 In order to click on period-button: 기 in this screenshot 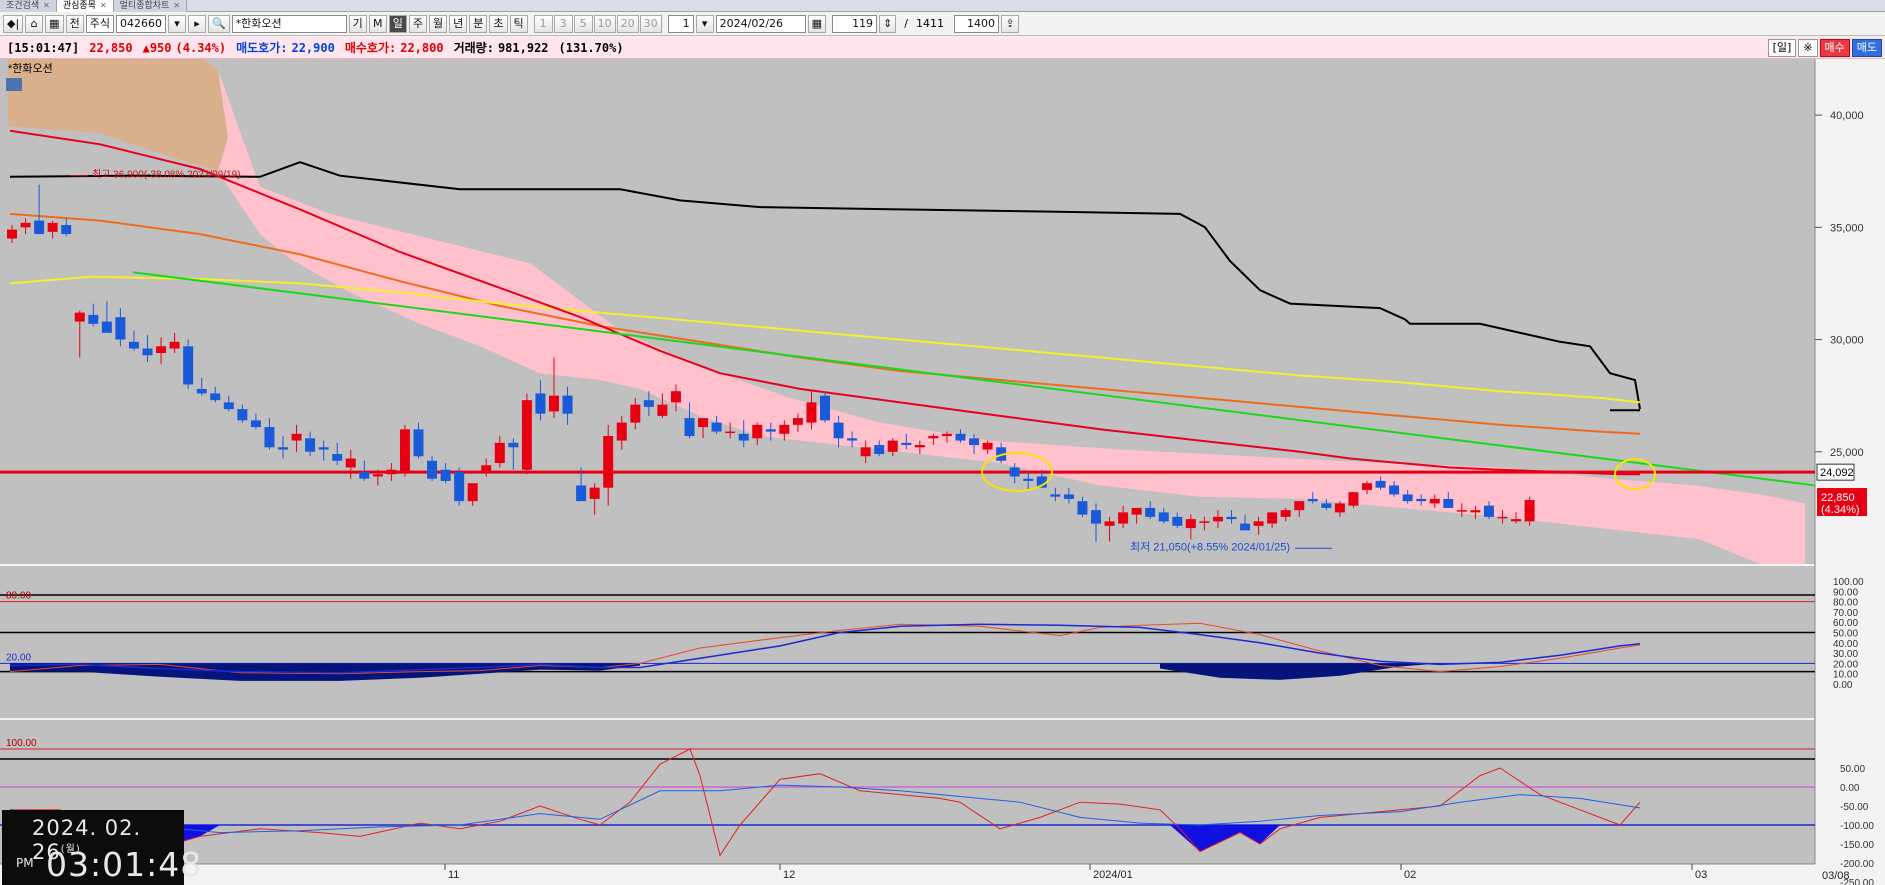, I will do `click(357, 23)`.